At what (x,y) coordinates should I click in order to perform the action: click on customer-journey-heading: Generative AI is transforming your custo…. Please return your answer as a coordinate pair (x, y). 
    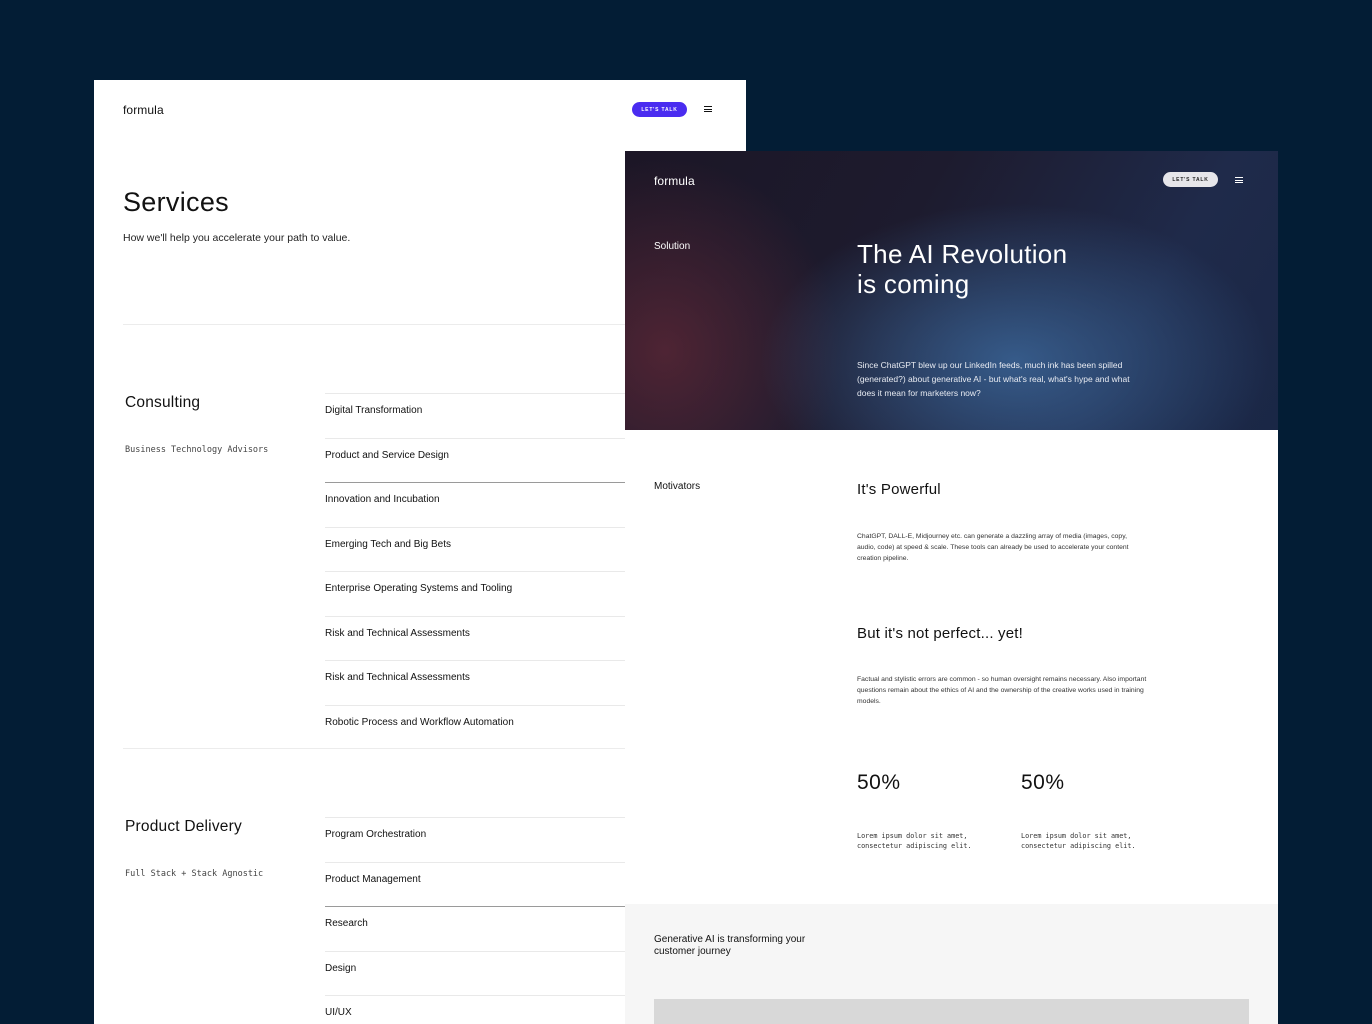
    Looking at the image, I should click on (730, 945).